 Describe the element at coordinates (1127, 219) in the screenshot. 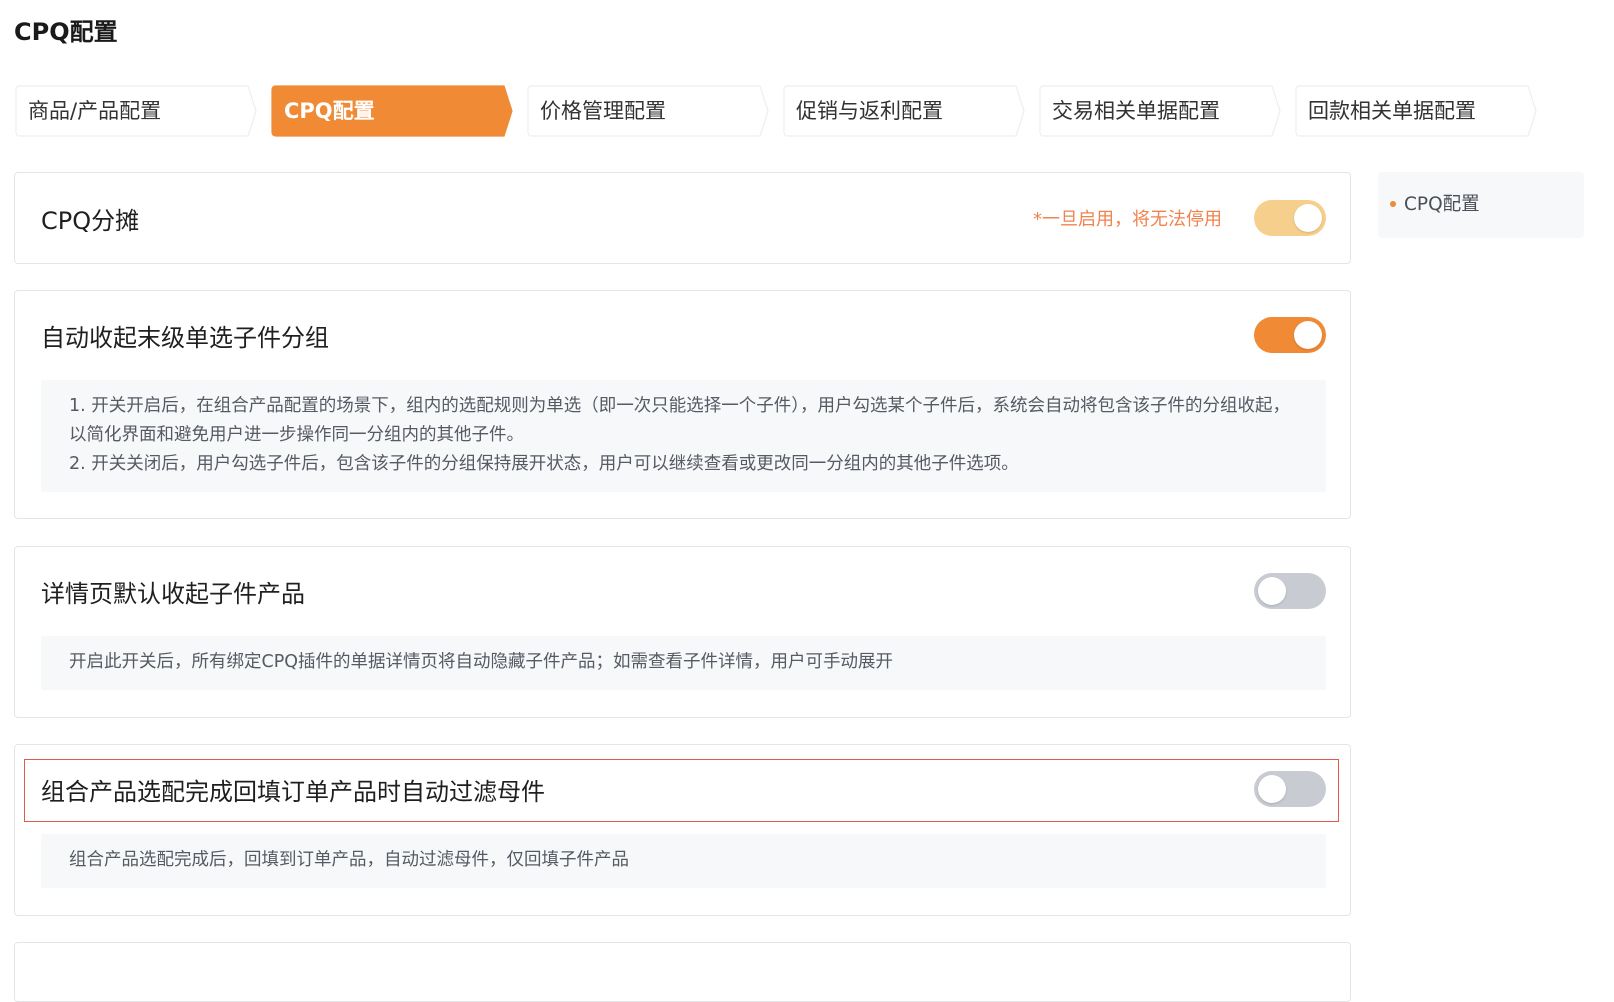

I see `setting-warning: *一旦启用，将无法停用` at that location.